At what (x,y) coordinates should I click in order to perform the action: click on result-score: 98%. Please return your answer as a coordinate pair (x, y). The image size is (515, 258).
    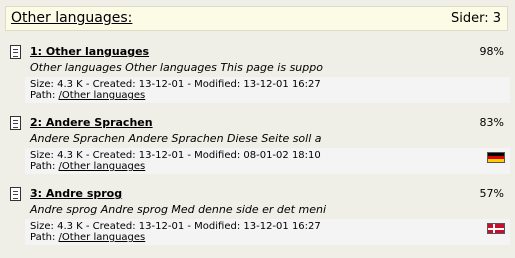
    Looking at the image, I should click on (491, 51).